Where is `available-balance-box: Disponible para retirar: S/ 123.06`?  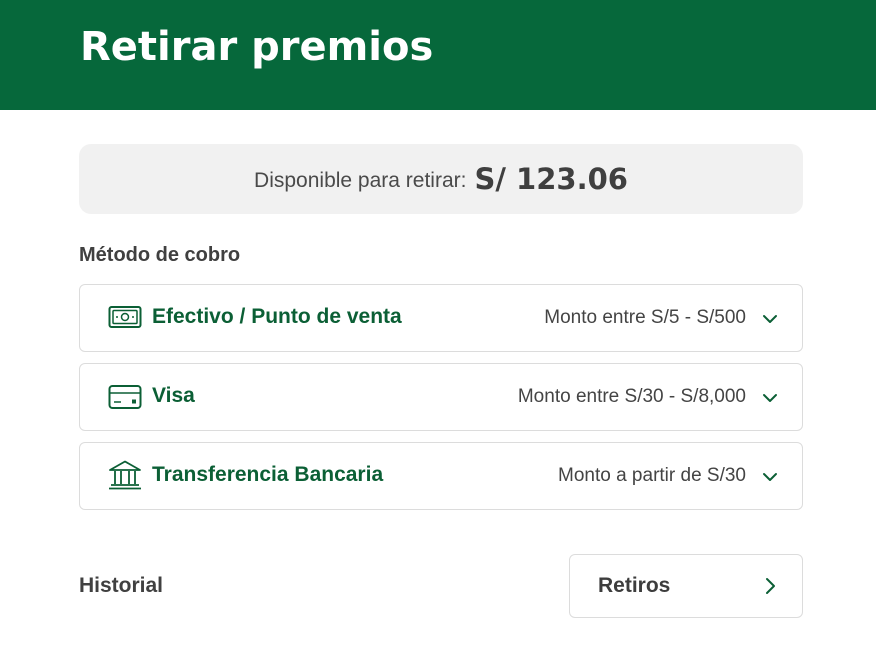
available-balance-box: Disponible para retirar: S/ 123.06 is located at coordinates (441, 179).